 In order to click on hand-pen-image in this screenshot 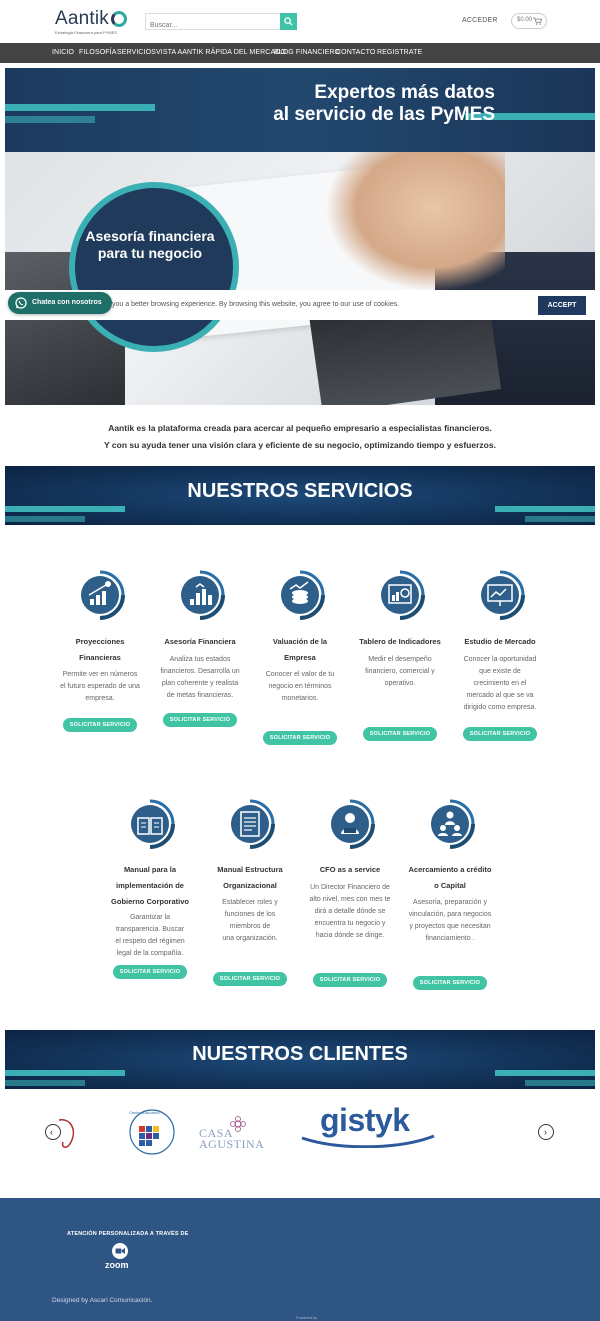, I will do `click(415, 222)`.